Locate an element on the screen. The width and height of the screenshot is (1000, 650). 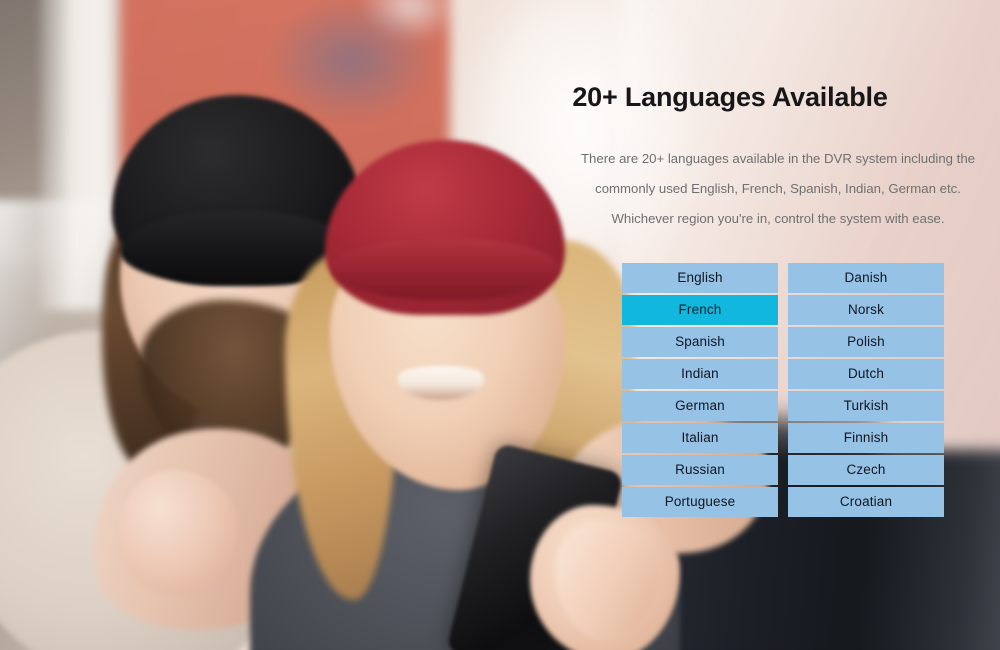
language-item: English is located at coordinates (700, 278).